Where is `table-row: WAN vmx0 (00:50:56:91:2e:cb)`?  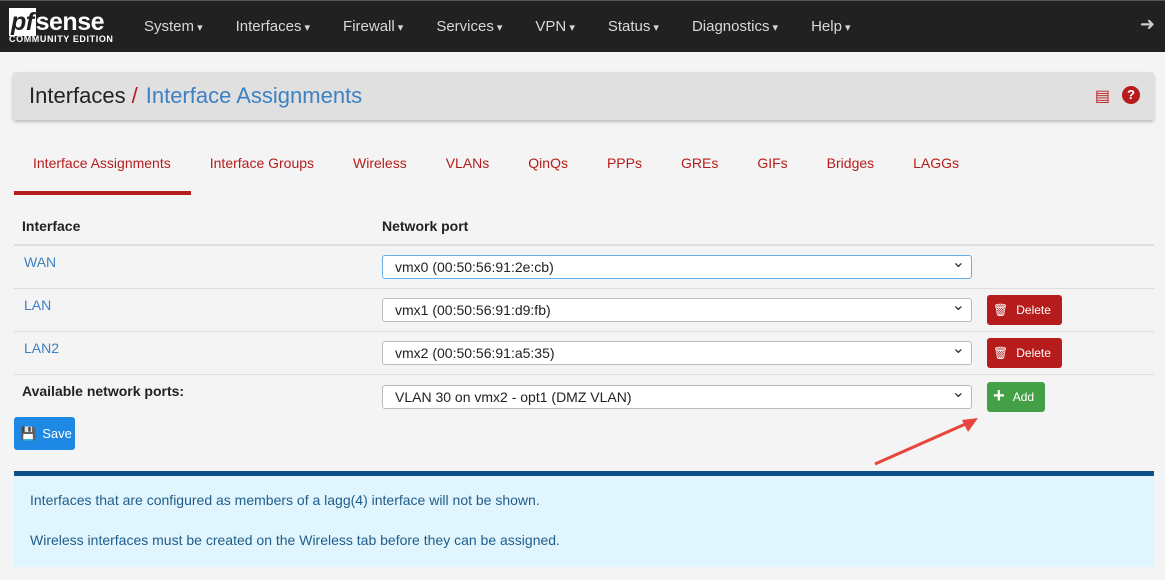 table-row: WAN vmx0 (00:50:56:91:2e:cb) is located at coordinates (584, 267).